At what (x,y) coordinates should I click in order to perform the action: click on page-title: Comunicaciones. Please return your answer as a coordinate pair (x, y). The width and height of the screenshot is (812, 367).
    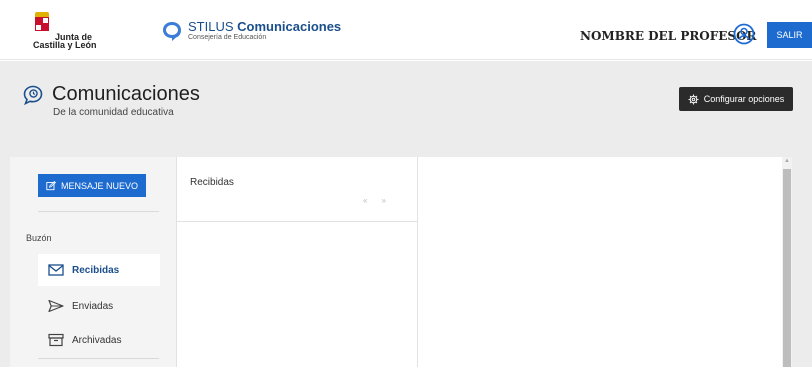
    Looking at the image, I should click on (126, 94).